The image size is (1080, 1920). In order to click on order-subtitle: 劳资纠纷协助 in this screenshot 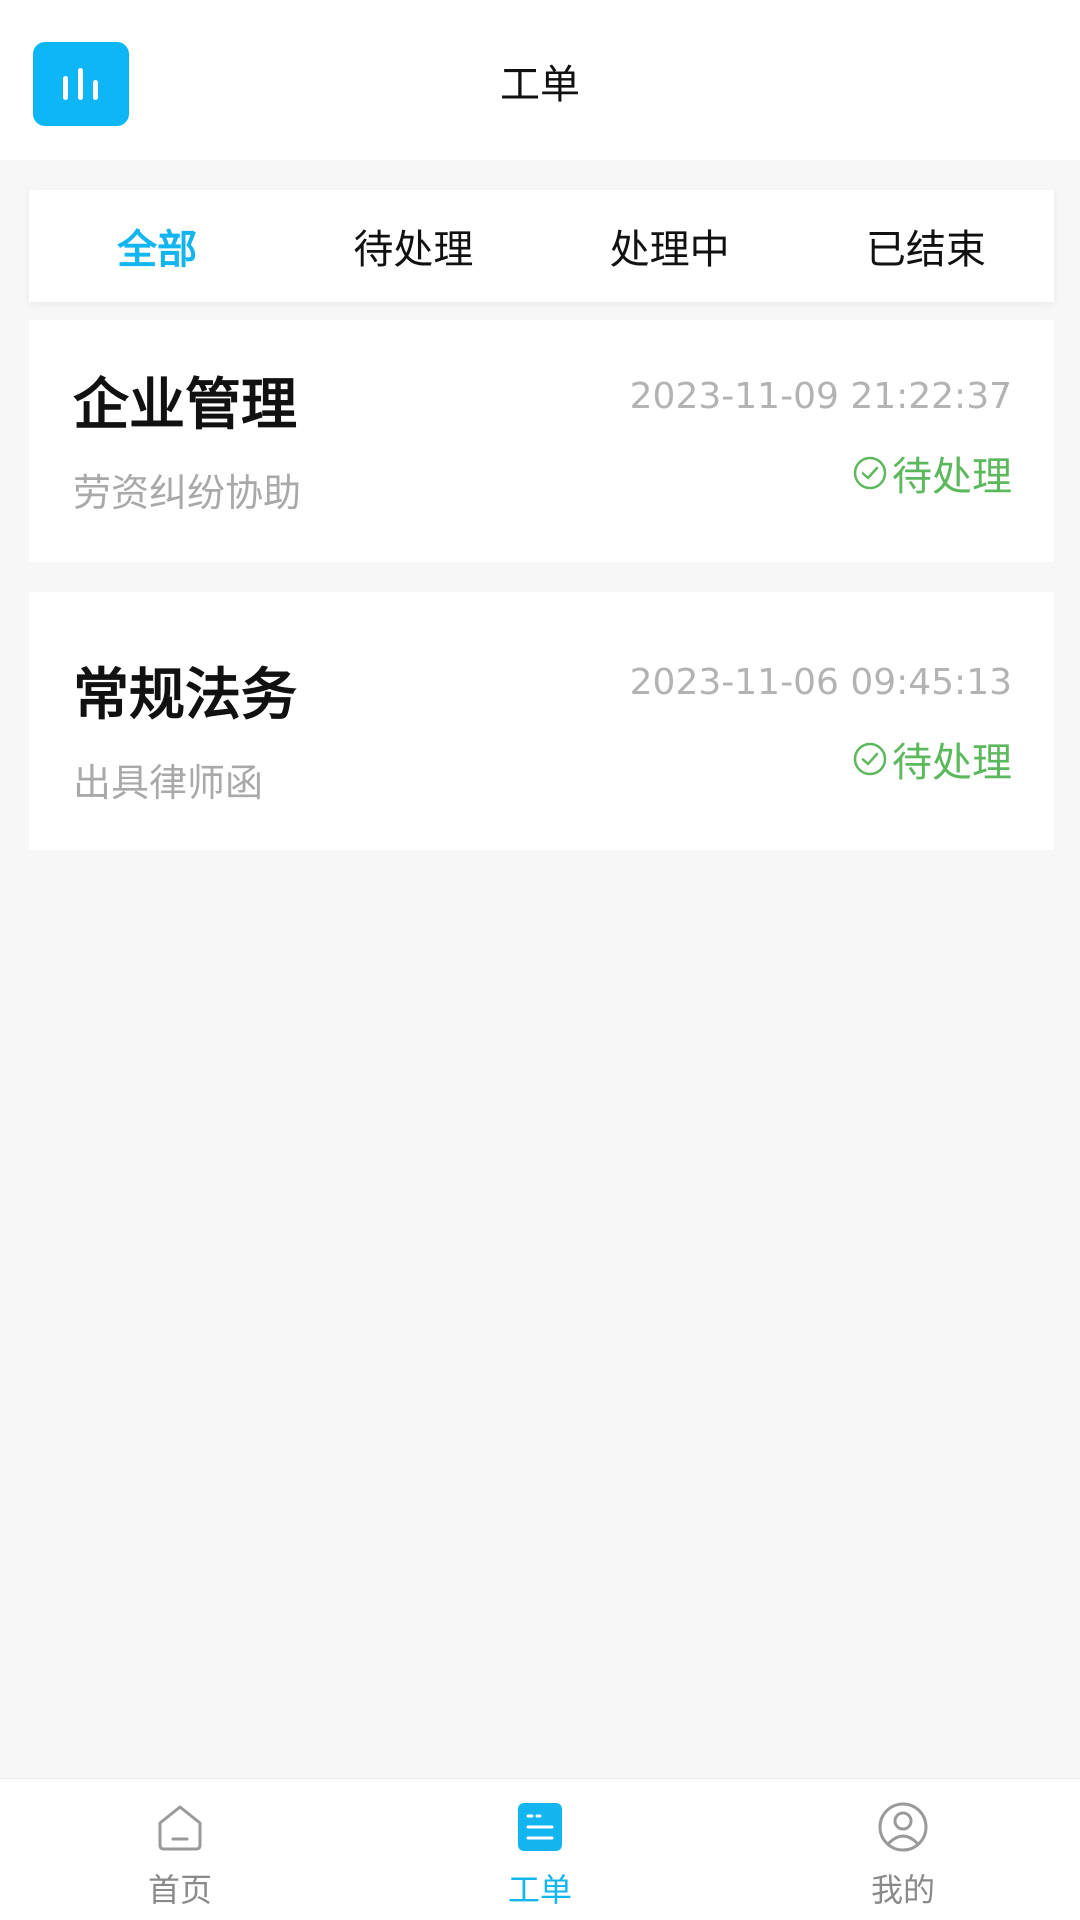, I will do `click(187, 493)`.